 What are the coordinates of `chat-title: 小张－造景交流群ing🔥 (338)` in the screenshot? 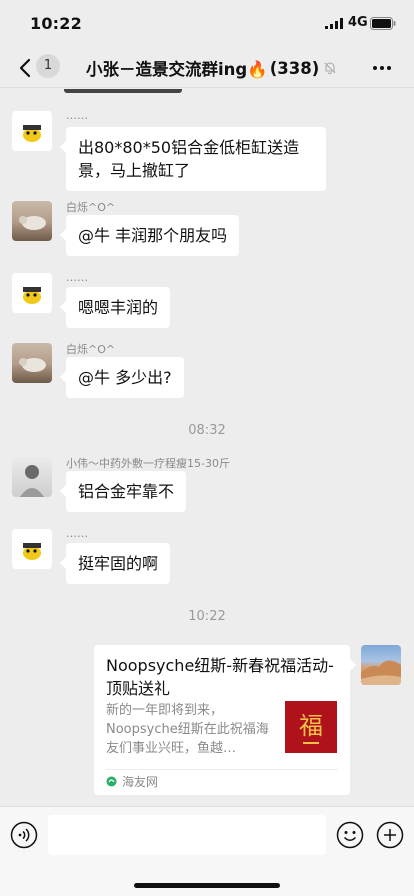 It's located at (221, 68).